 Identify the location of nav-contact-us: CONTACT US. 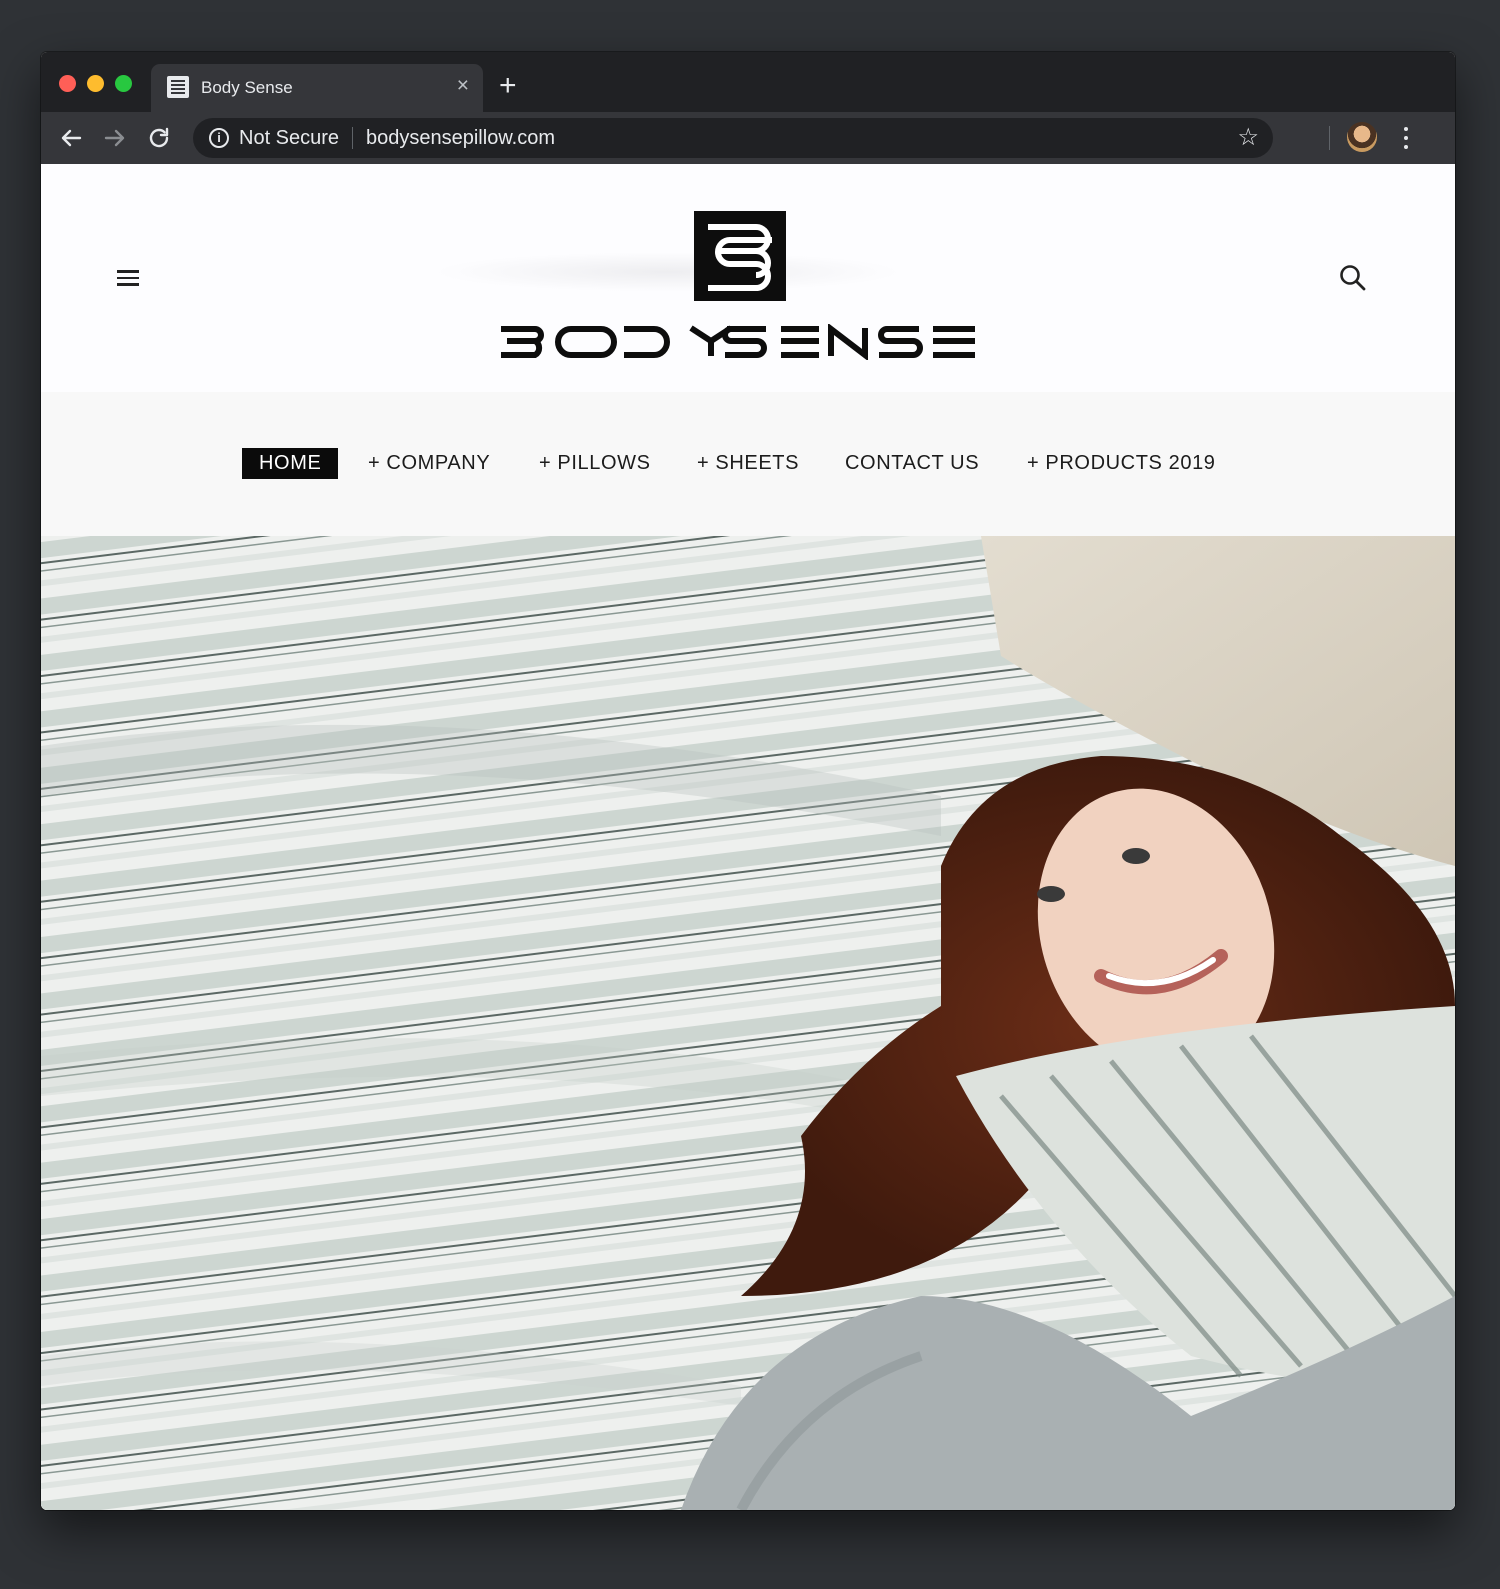
(912, 463).